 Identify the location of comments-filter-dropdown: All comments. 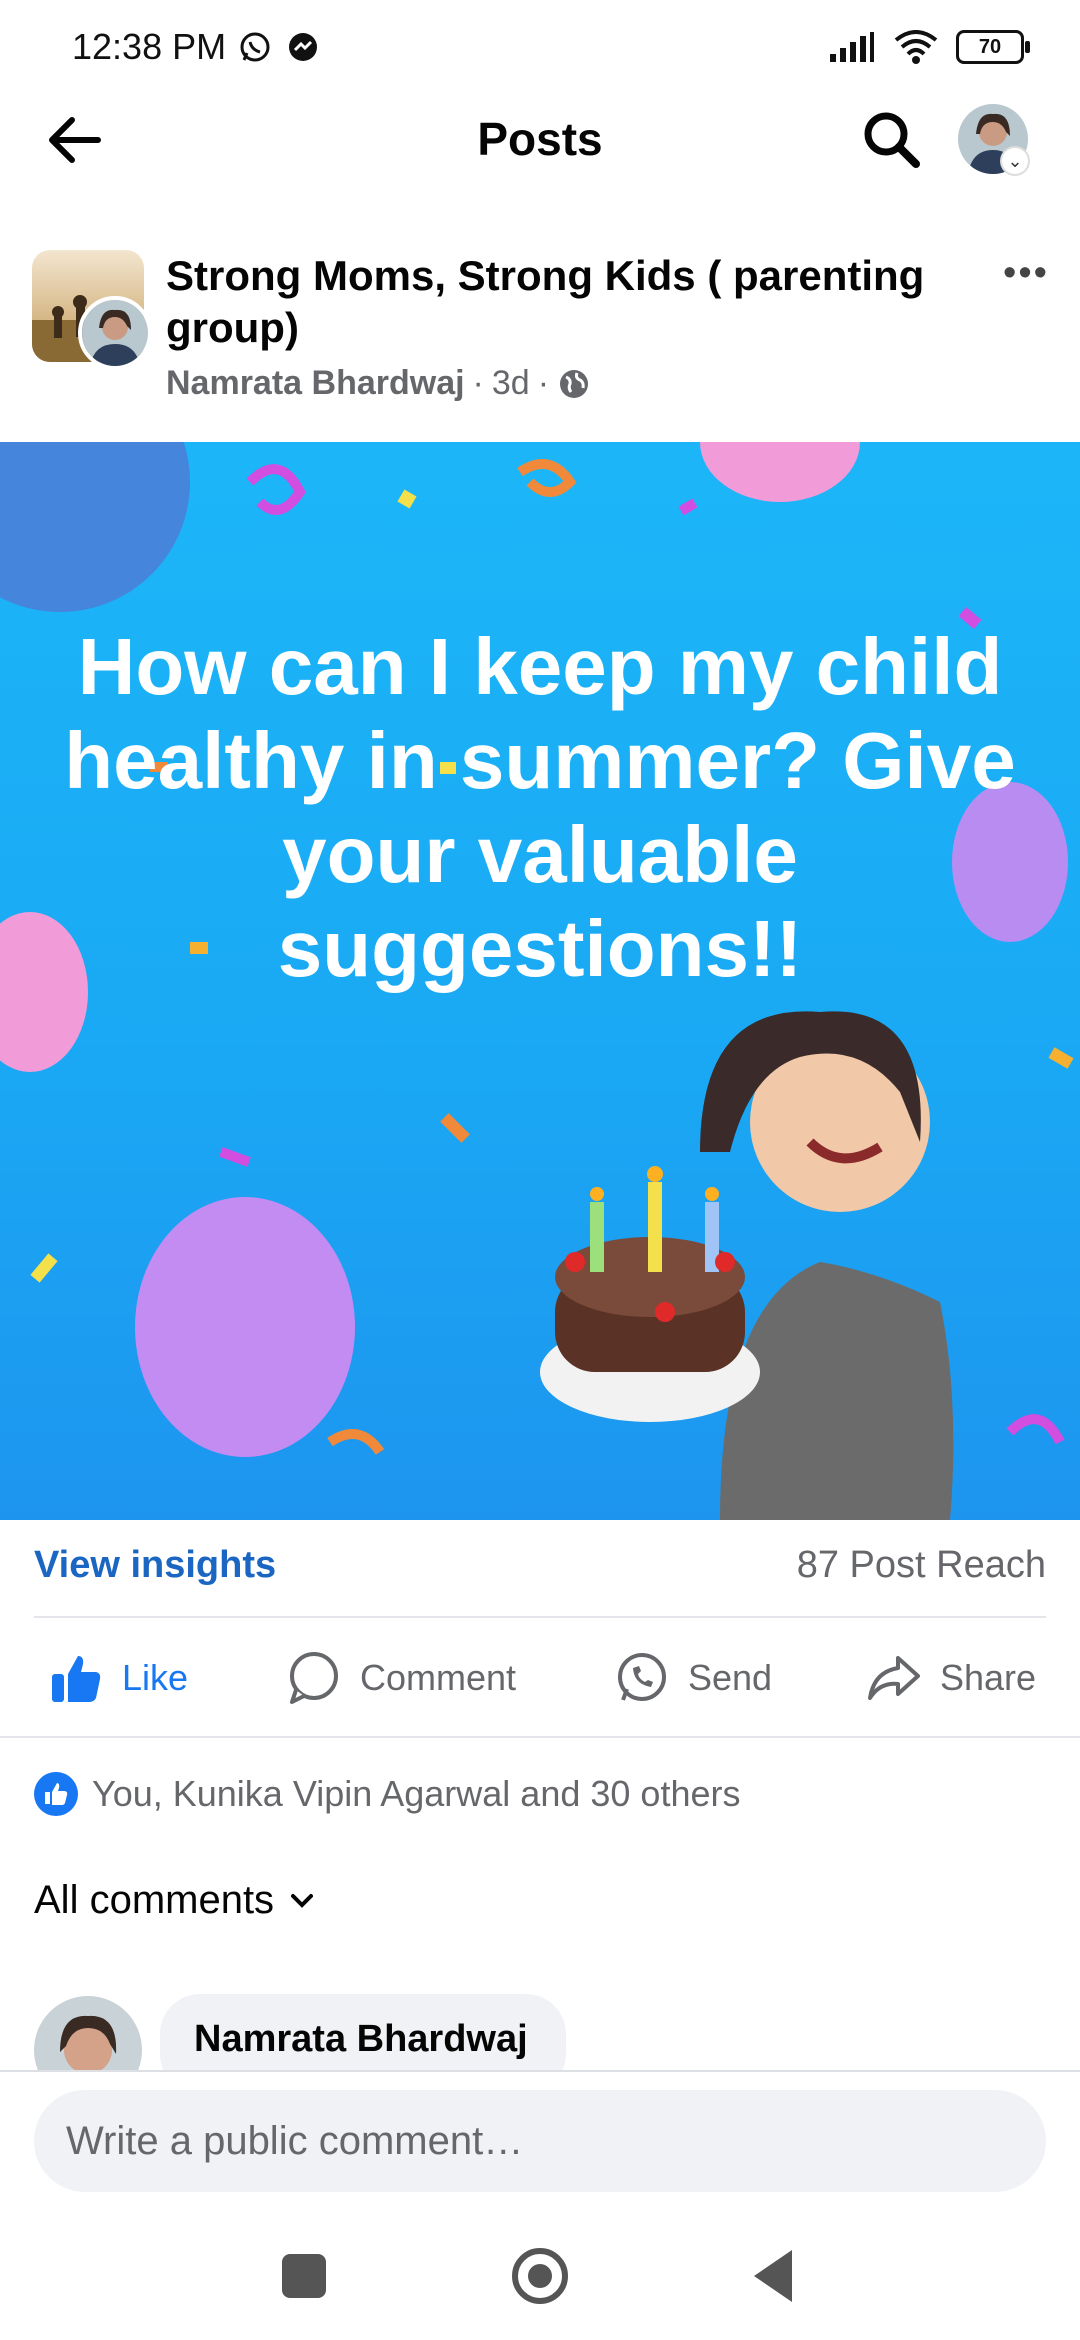
(175, 1900).